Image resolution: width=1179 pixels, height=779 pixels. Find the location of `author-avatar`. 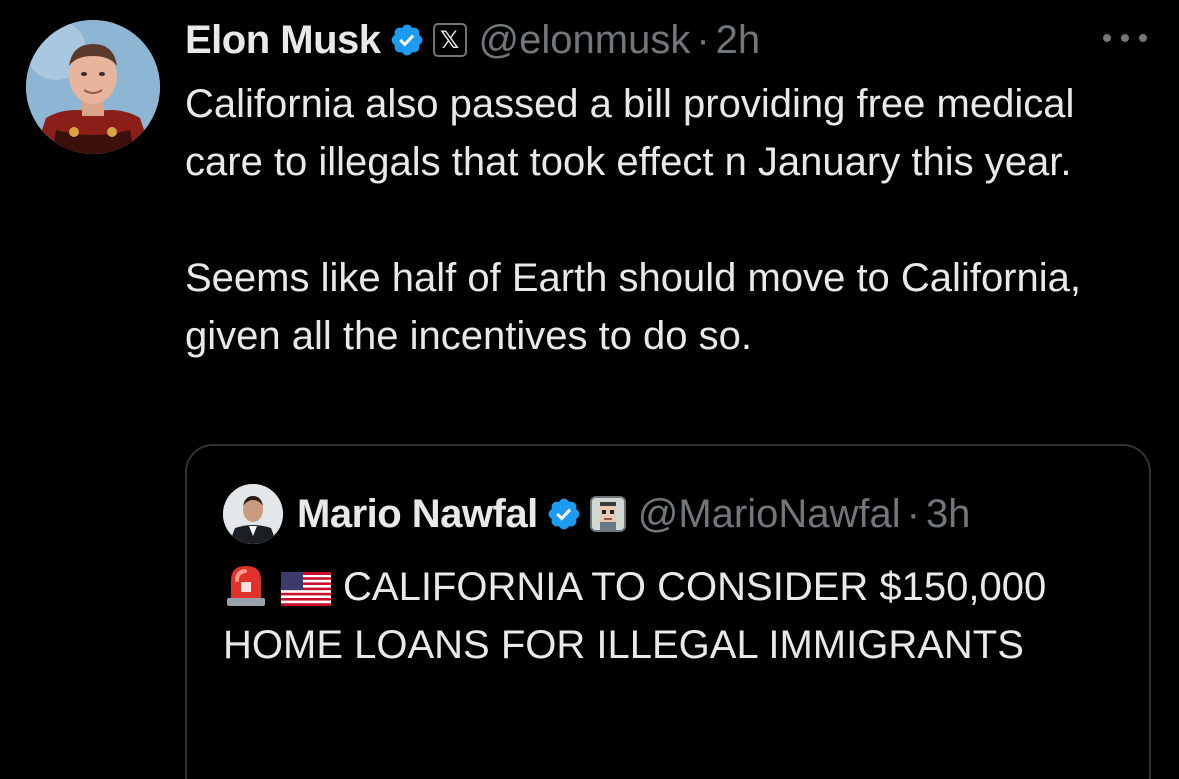

author-avatar is located at coordinates (93, 87).